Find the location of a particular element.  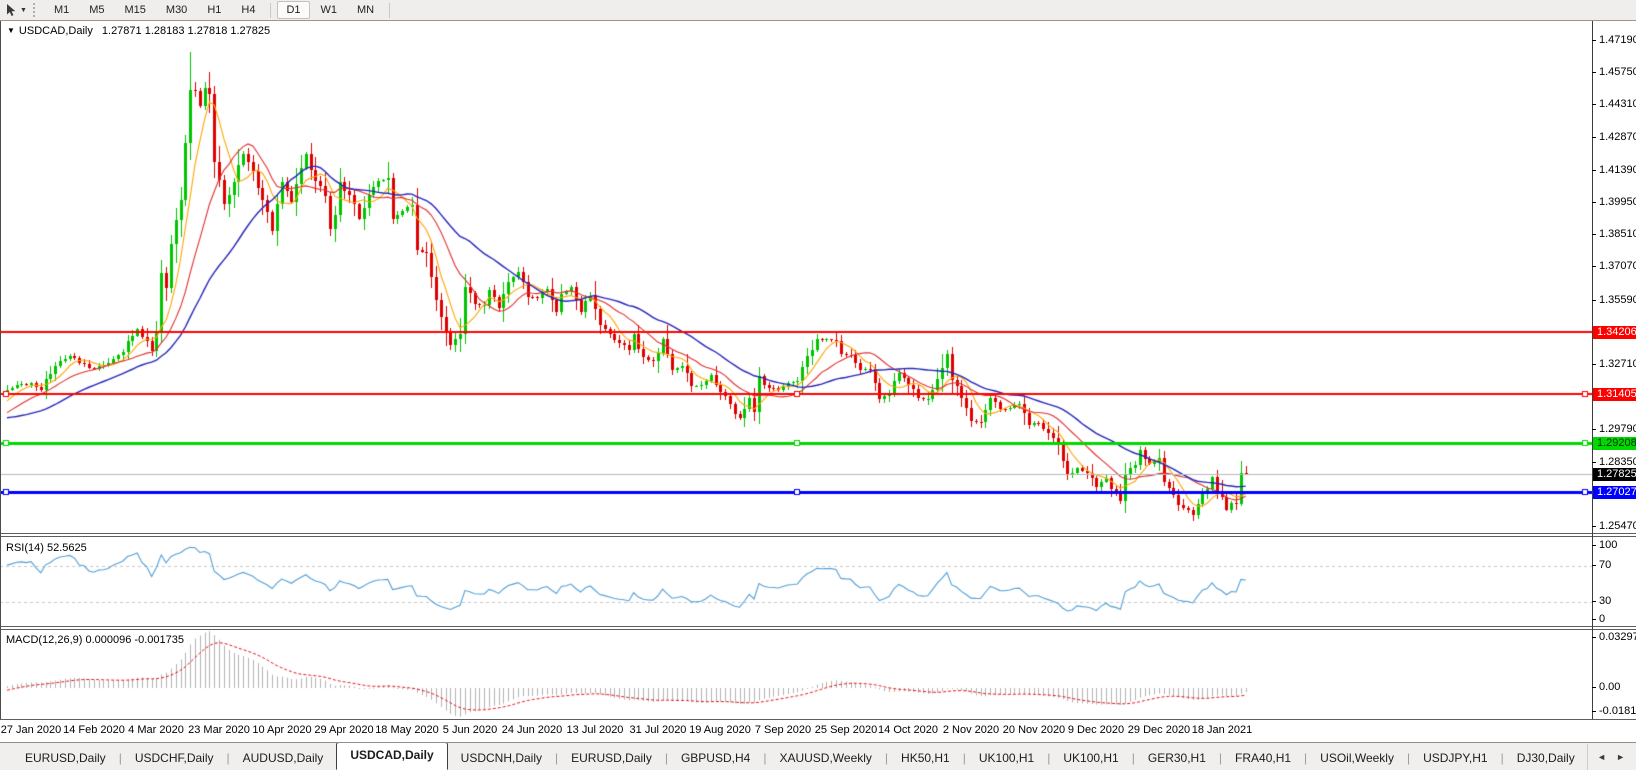

chart-tab-fra40-h1: FRA40,H1 is located at coordinates (1263, 758).